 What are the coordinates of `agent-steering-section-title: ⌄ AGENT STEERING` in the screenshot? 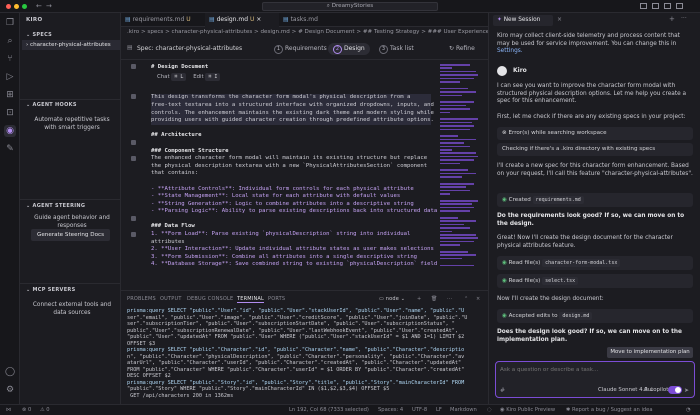 It's located at (55, 206).